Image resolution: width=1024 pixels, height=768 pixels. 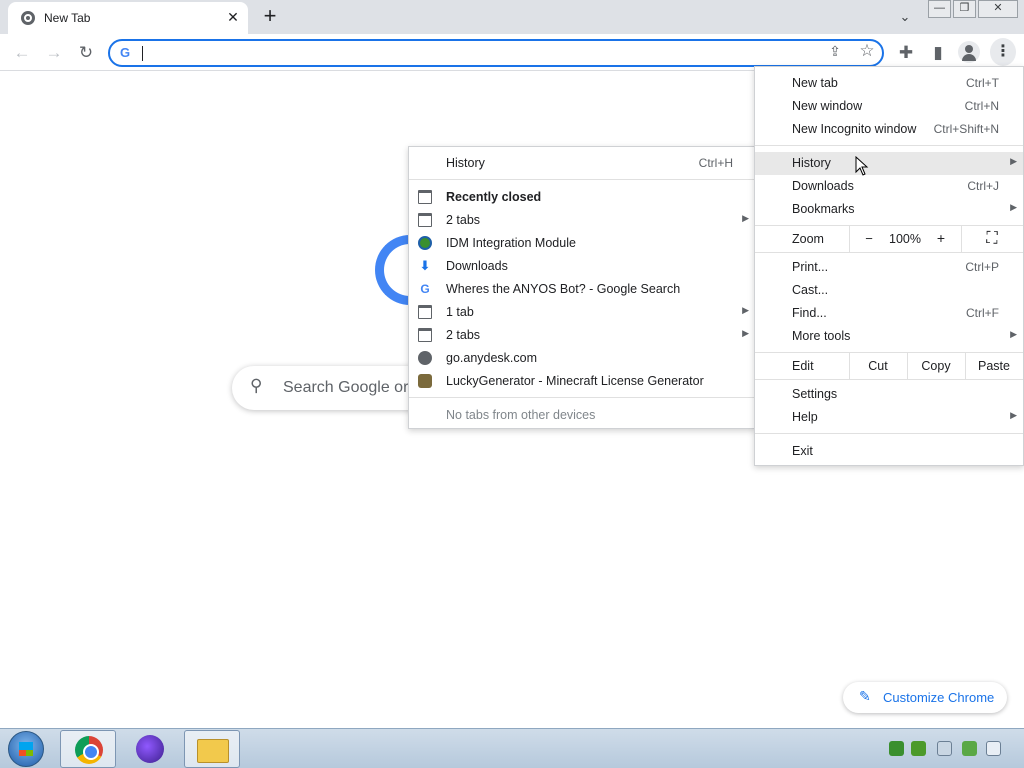 I want to click on tray-shield-icon, so click(x=969, y=748).